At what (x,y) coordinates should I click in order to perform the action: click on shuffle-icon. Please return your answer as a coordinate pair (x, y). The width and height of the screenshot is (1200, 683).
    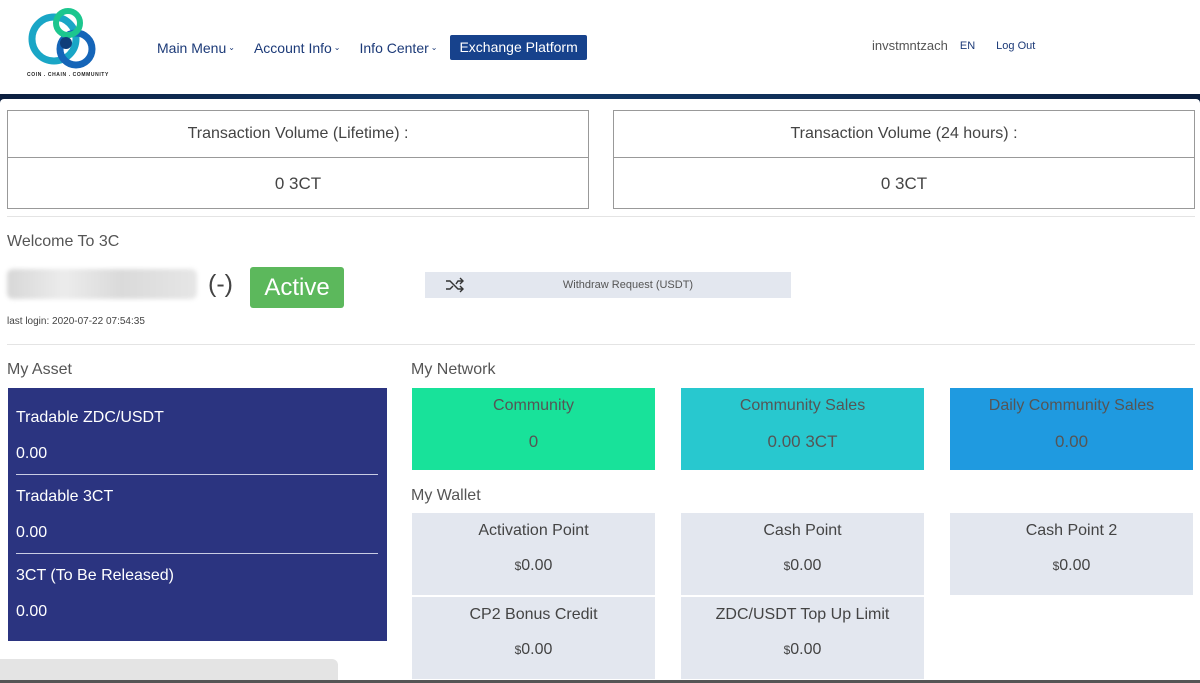
    Looking at the image, I should click on (455, 285).